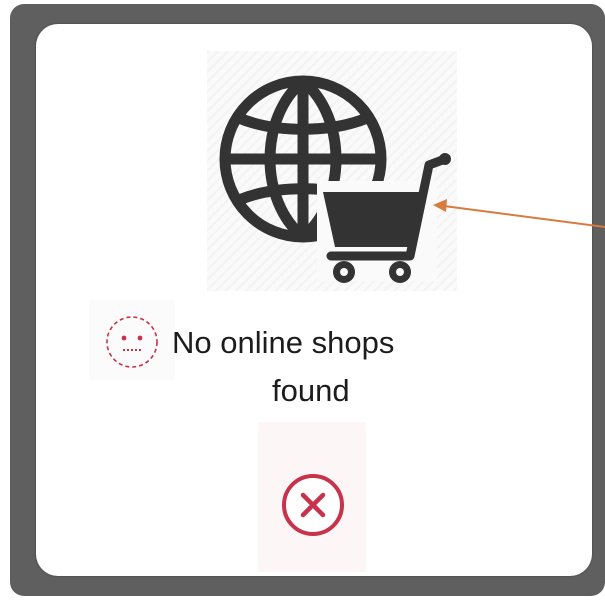 The height and width of the screenshot is (602, 605). Describe the element at coordinates (283, 342) in the screenshot. I see `message-line-1: No online shops` at that location.